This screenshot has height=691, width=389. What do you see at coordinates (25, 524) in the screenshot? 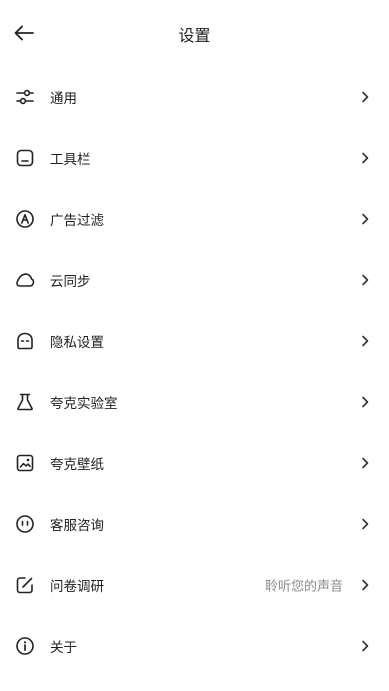
I see `customer-service-icon` at bounding box center [25, 524].